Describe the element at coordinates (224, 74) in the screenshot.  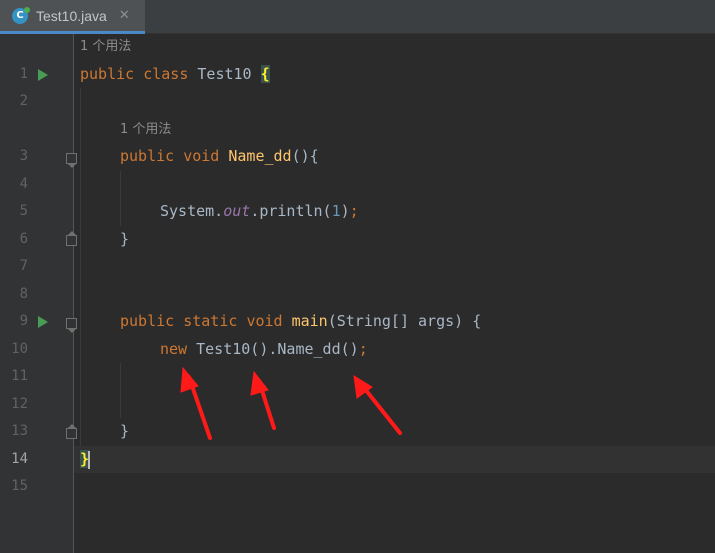
I see `class-name: Test10` at that location.